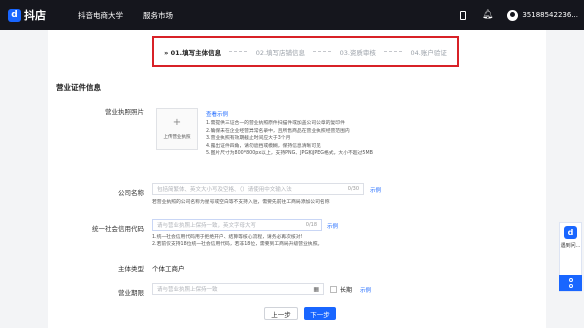 The width and height of the screenshot is (584, 328). I want to click on step-account-verification: 04.账户验证, so click(428, 52).